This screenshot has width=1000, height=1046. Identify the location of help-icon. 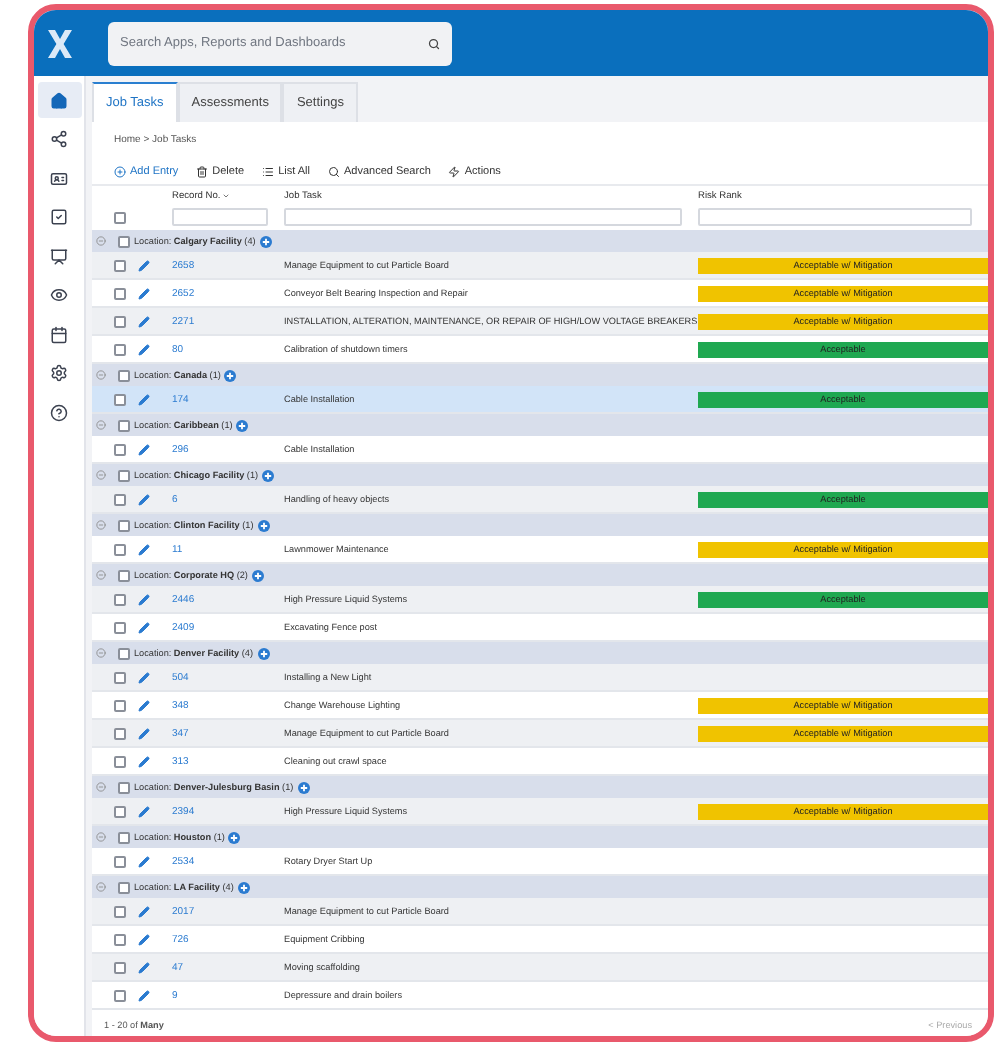
(59, 412).